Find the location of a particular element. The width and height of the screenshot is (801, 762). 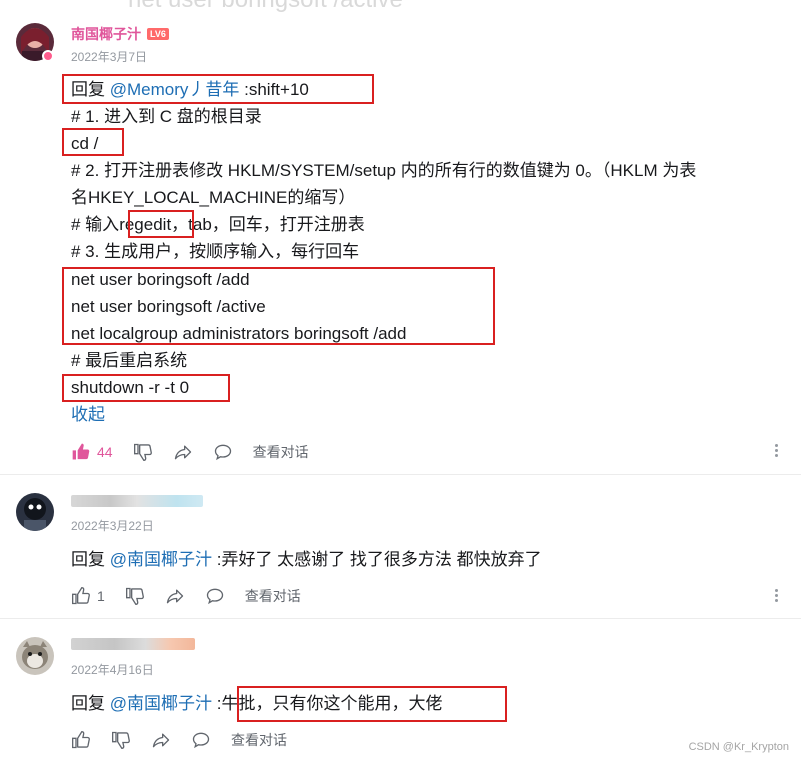

watermark: CSDN @Kr_Krypton is located at coordinates (738, 747).